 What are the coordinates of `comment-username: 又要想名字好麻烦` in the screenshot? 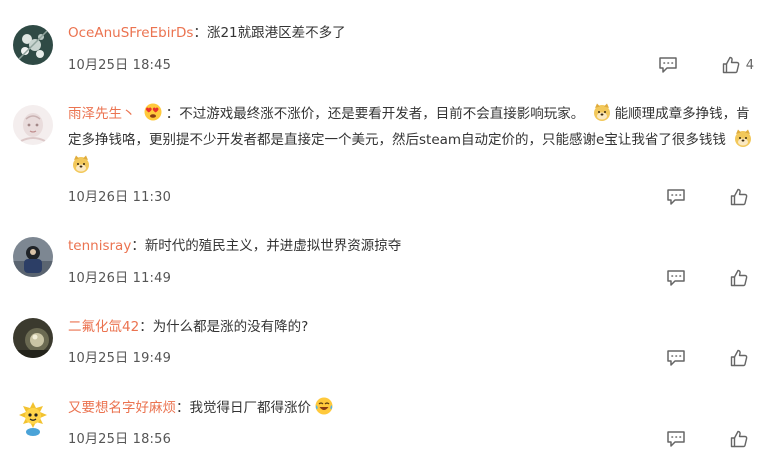 It's located at (122, 408).